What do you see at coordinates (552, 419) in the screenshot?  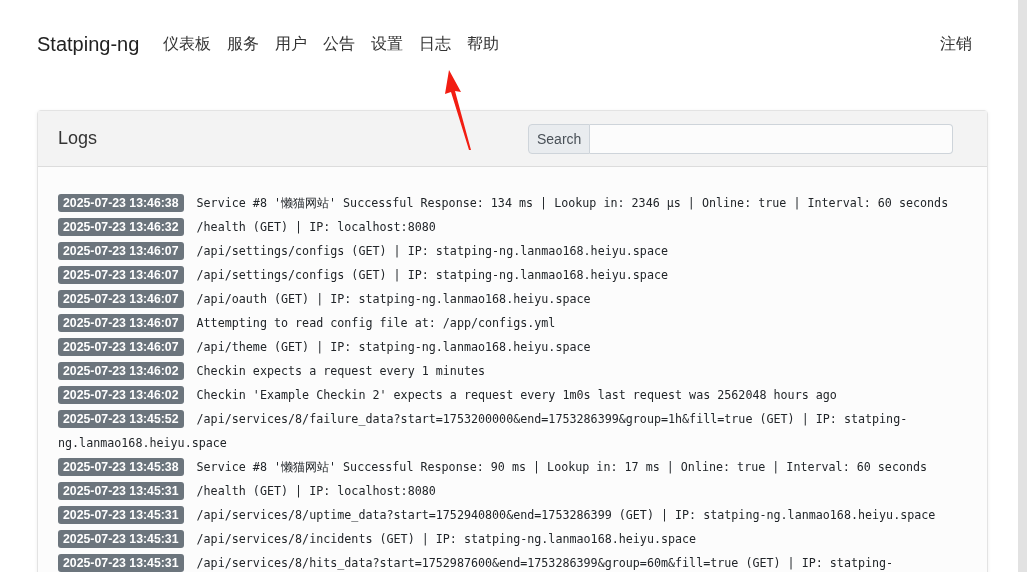 I see `log-message: /api/services/8/failure_data?start=1753200000&end=1753286399&group=1h&fill=true (GET) | IP: statping-` at bounding box center [552, 419].